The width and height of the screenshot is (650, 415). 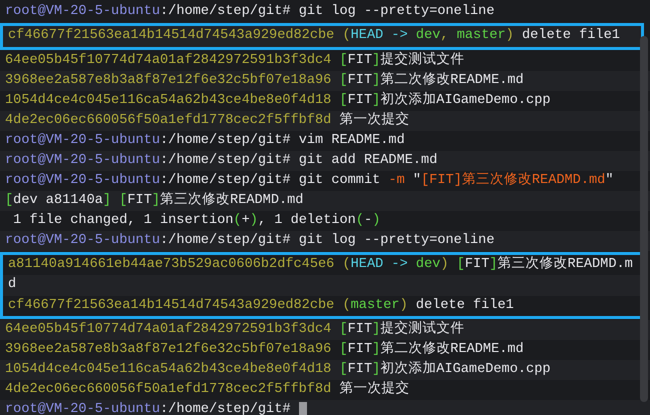 What do you see at coordinates (196, 221) in the screenshot?
I see `terminal-line: 1 file changed, 1 insertion(+), 1 deletion(-)` at bounding box center [196, 221].